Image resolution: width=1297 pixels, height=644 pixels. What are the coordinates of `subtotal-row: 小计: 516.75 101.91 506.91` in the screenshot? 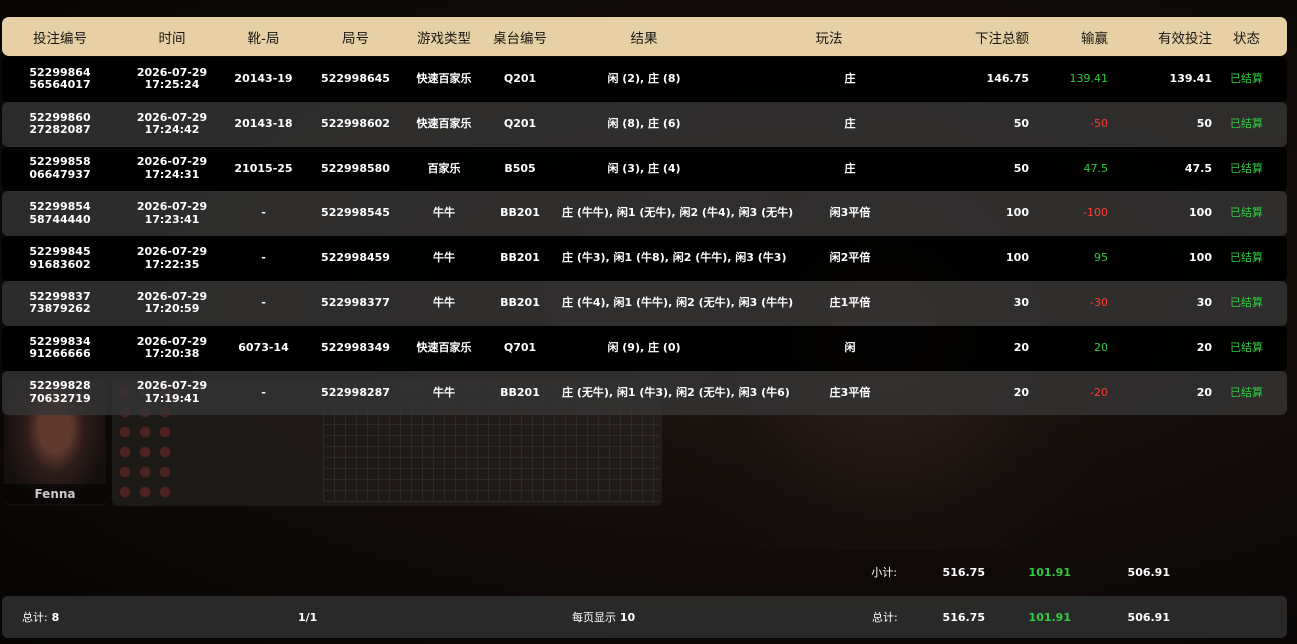 It's located at (644, 572).